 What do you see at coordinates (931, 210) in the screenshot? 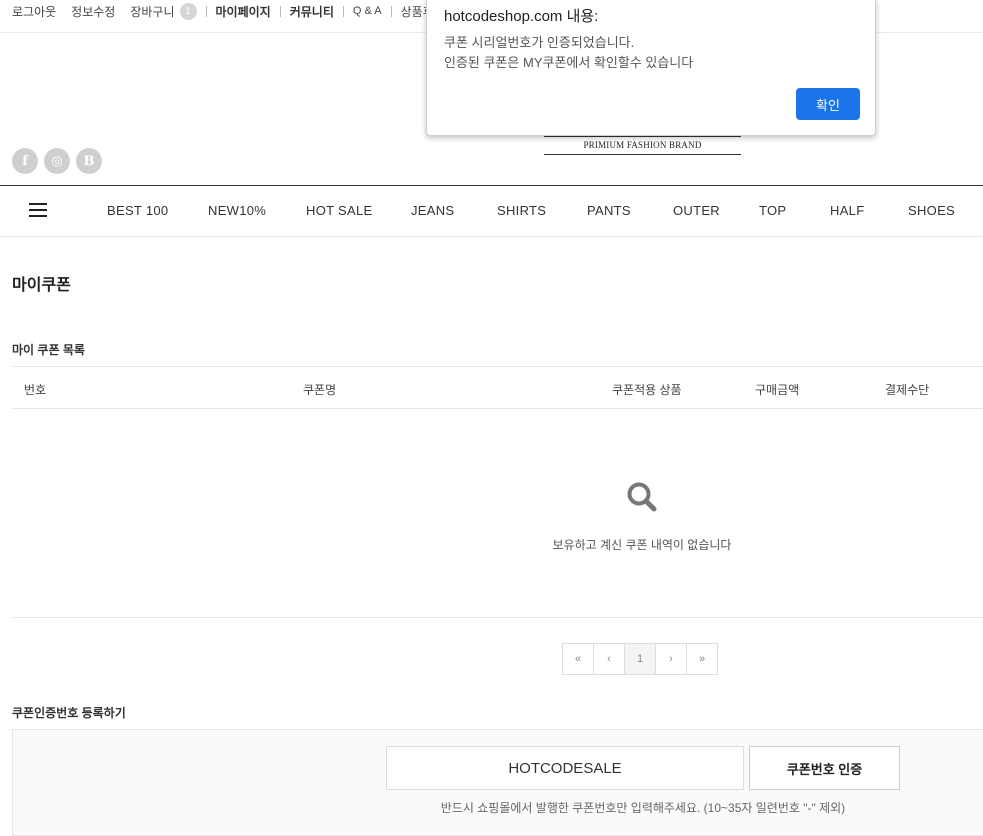
I see `nav-item-shoes: SHOES` at bounding box center [931, 210].